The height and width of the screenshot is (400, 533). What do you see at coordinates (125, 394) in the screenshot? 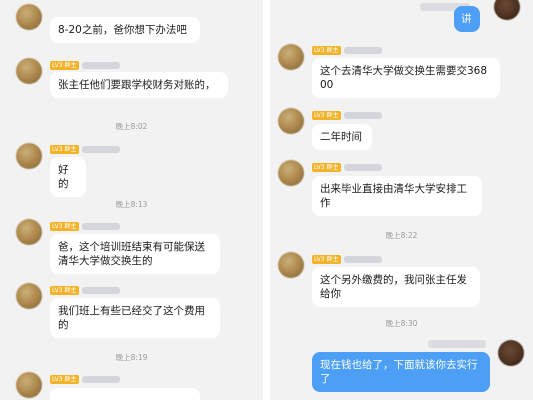
I see `message-bubble` at bounding box center [125, 394].